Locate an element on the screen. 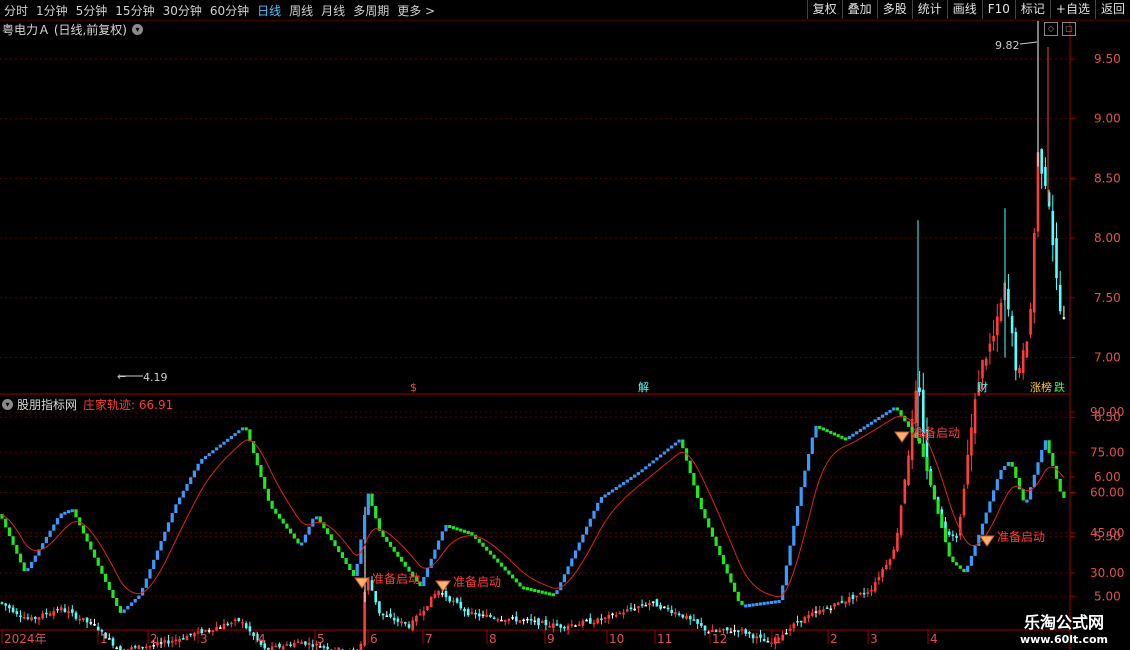 The image size is (1130, 650). period-tab: 多周期 is located at coordinates (371, 10).